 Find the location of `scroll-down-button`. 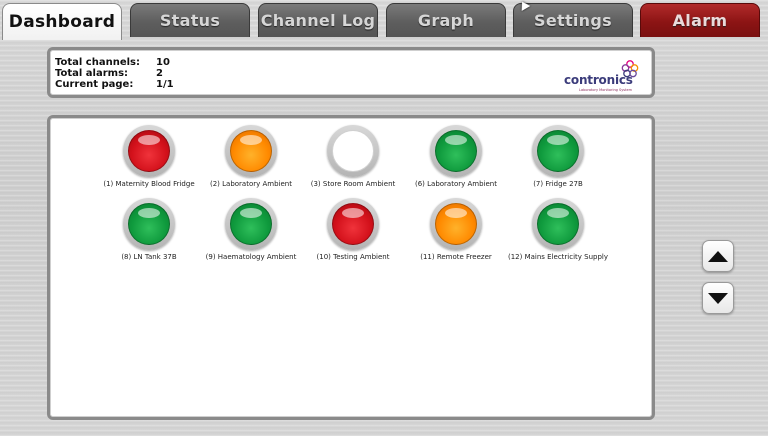

scroll-down-button is located at coordinates (718, 298).